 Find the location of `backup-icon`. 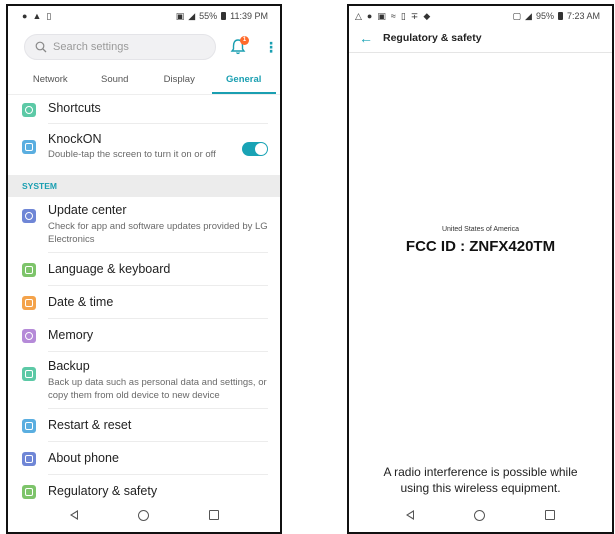

backup-icon is located at coordinates (29, 374).